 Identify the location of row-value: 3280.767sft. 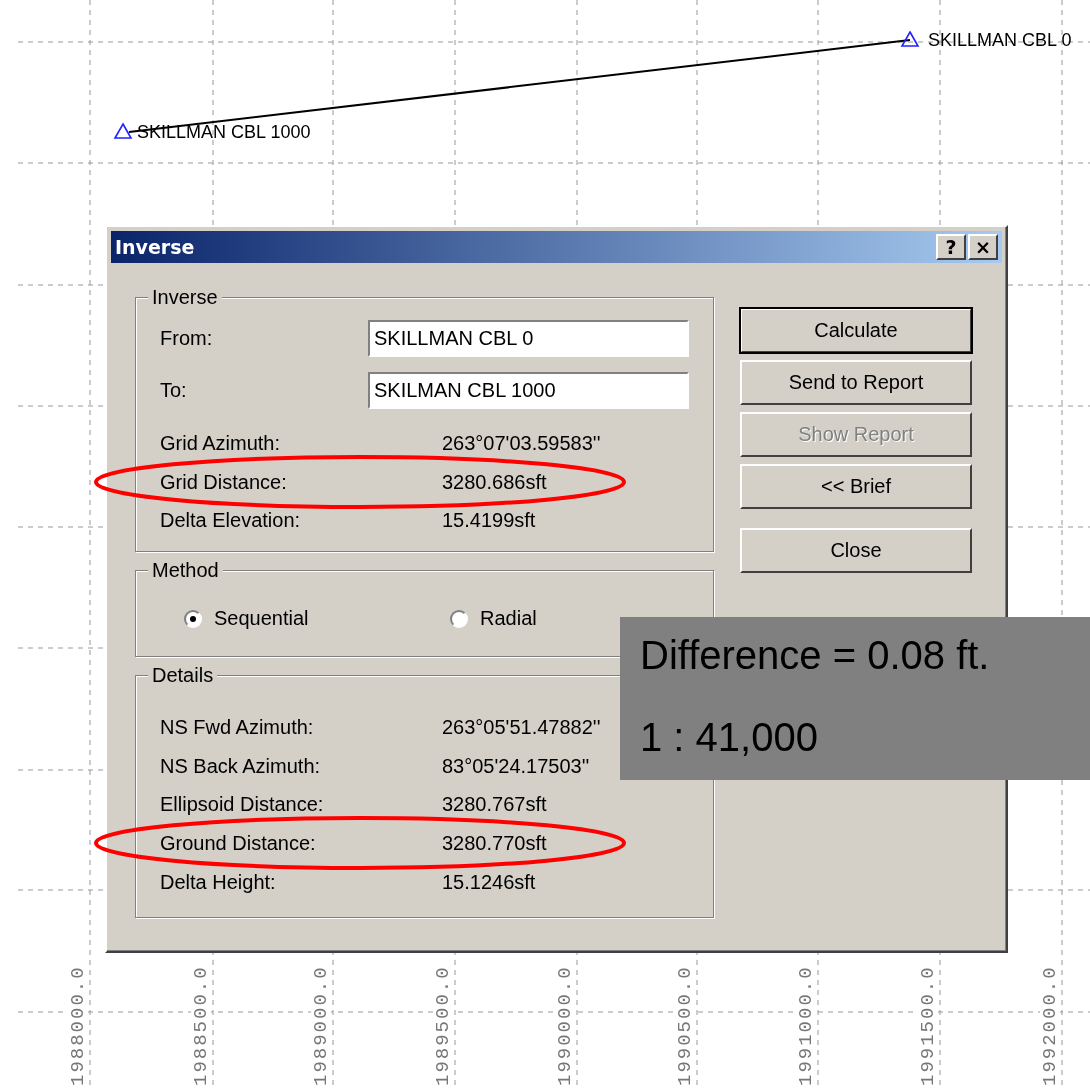
(494, 805).